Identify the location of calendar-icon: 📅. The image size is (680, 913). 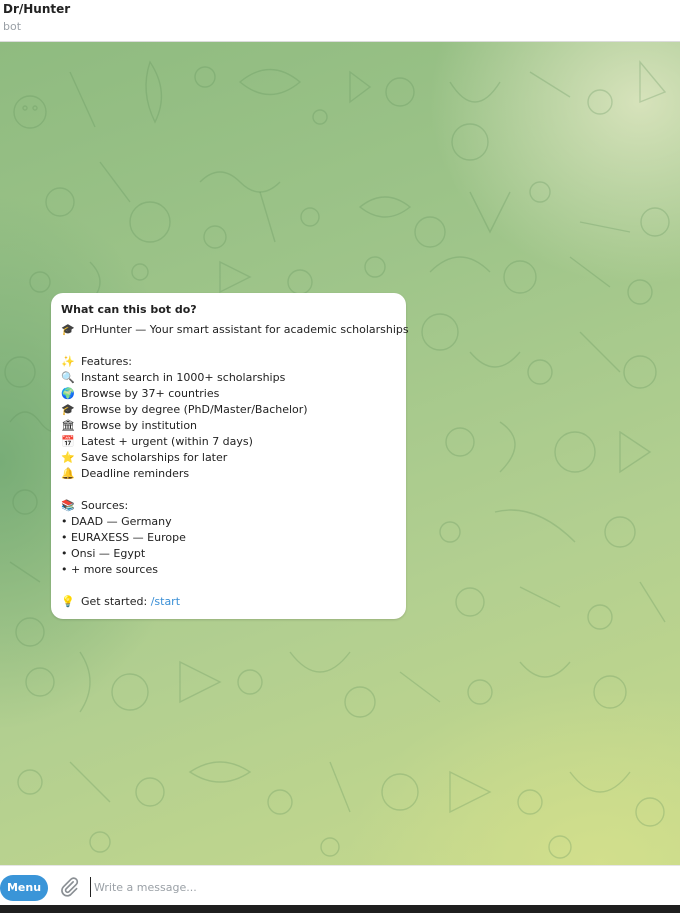
(68, 441).